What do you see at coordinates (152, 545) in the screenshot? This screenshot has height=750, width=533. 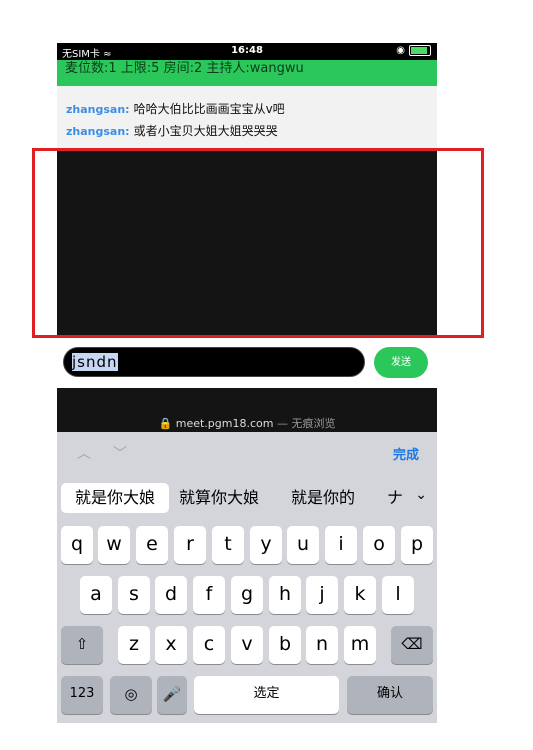 I see `key: e` at bounding box center [152, 545].